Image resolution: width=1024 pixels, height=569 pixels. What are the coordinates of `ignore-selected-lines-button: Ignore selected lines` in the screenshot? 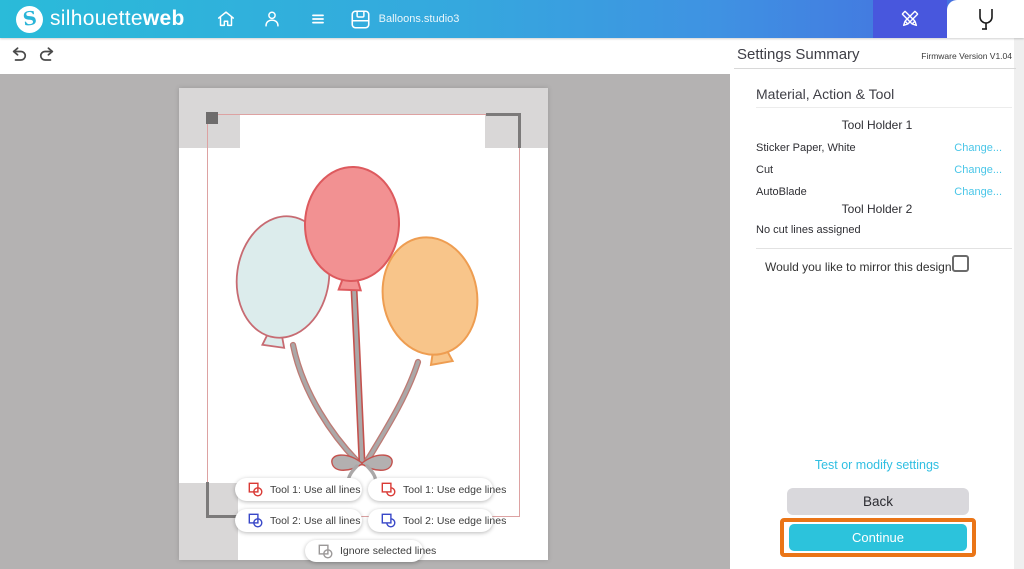 It's located at (370, 551).